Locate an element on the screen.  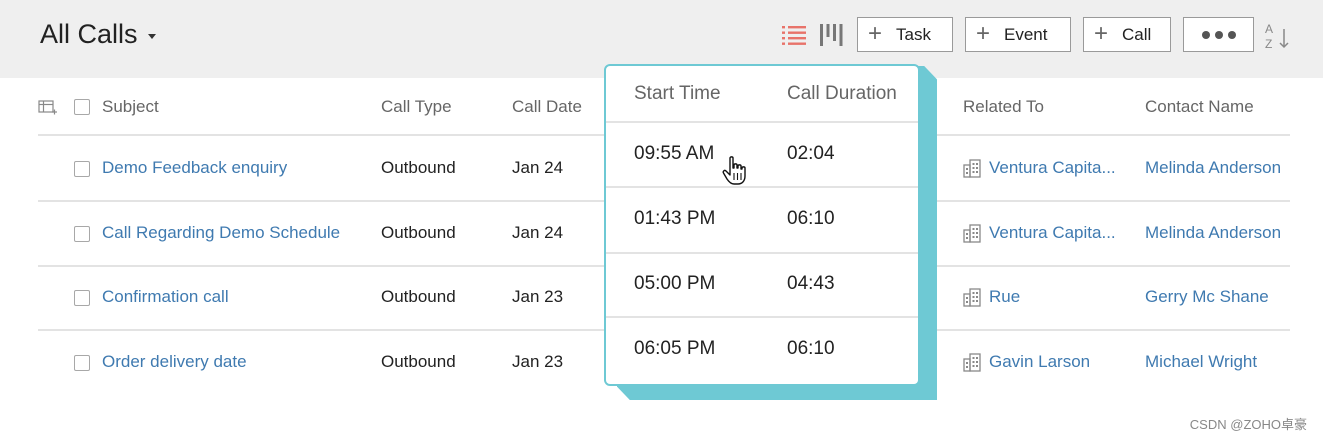
chevron-down-icon is located at coordinates (151, 36).